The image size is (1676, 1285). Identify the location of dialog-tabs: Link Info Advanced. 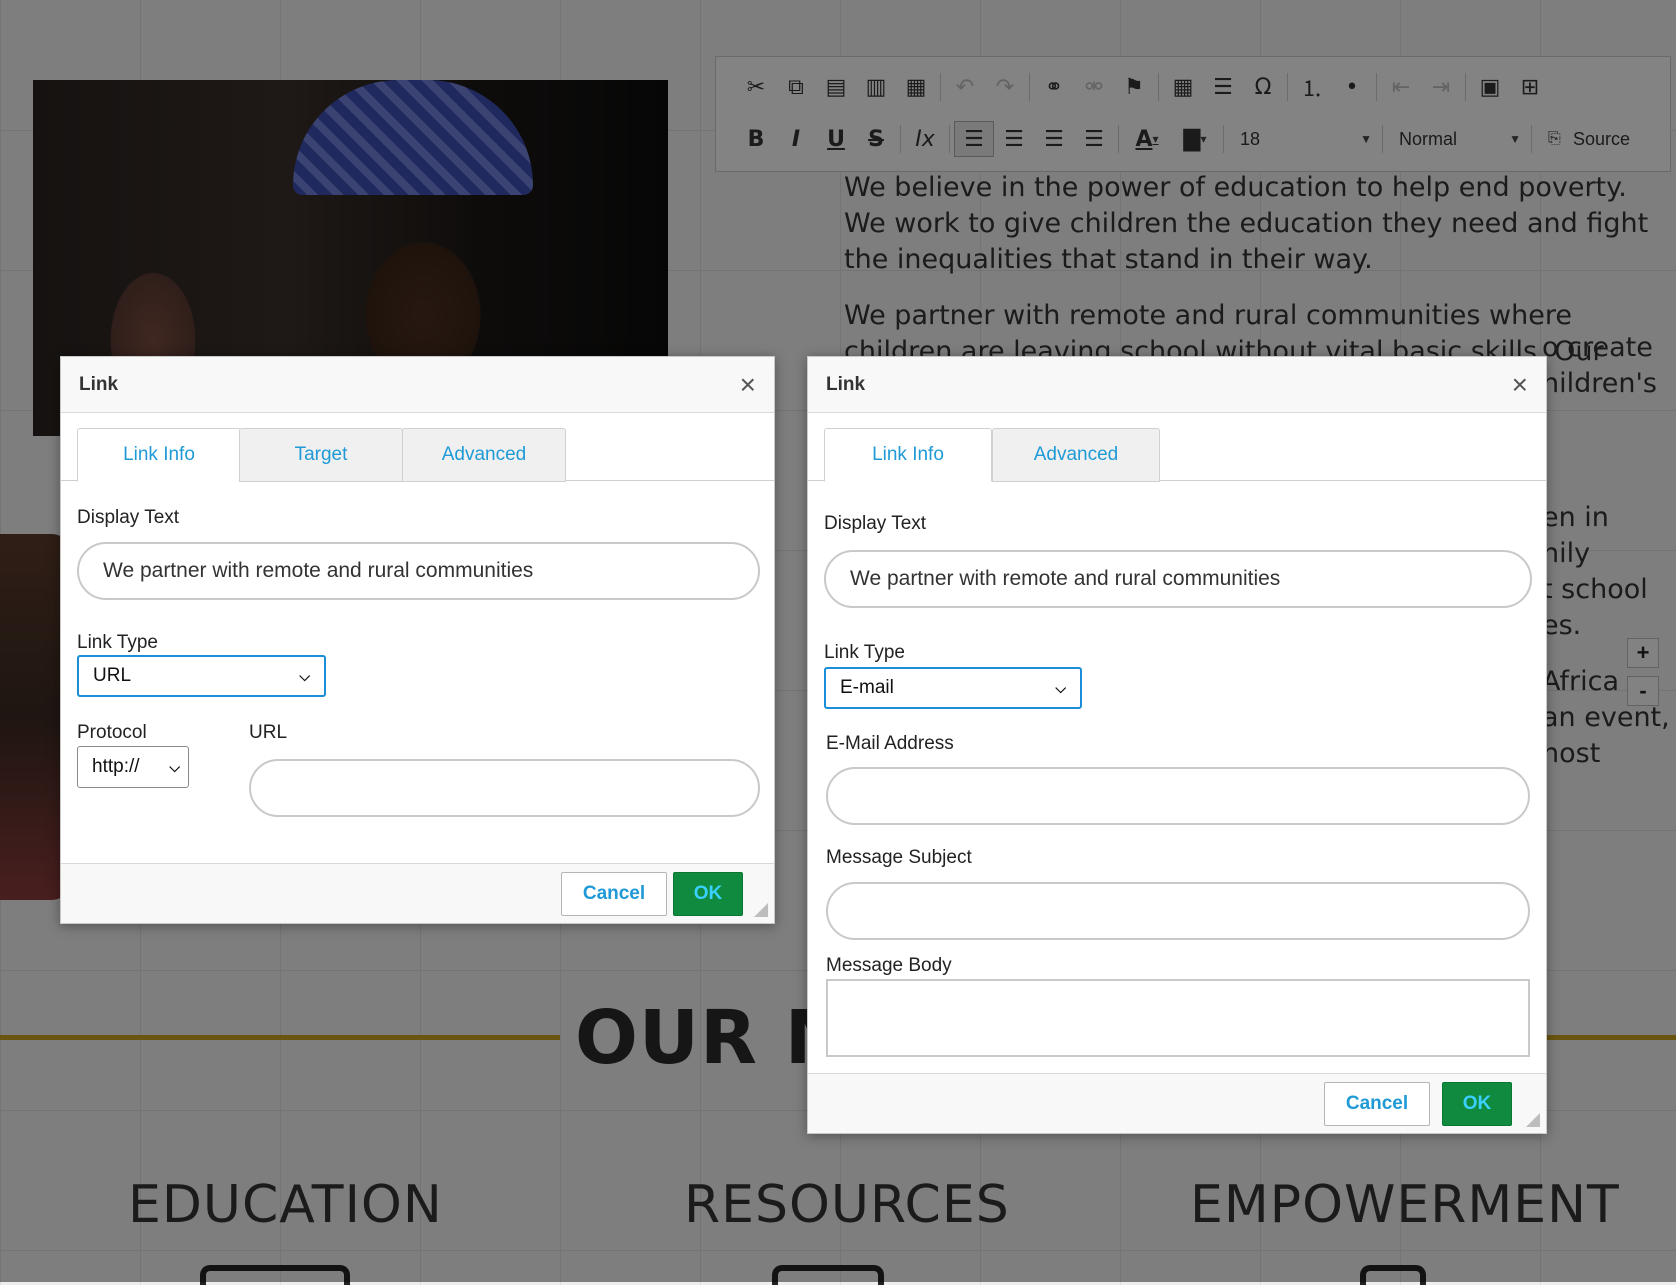
(1177, 447).